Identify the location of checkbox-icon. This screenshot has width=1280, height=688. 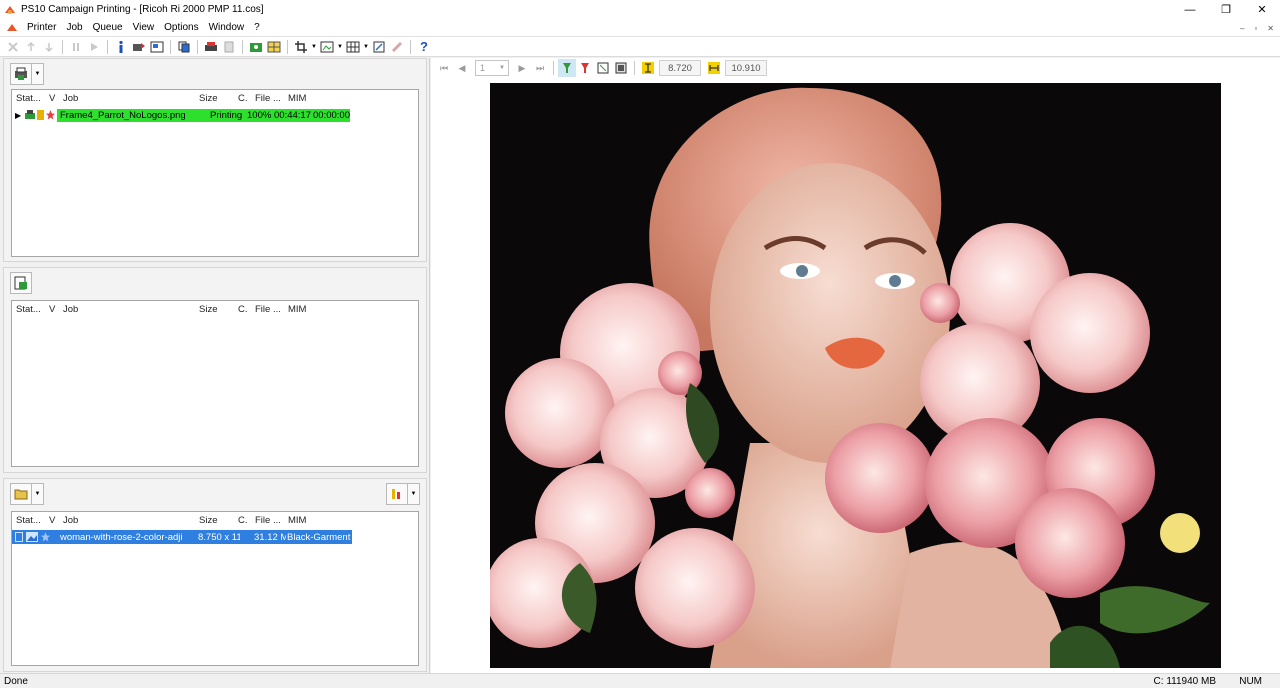
(19, 537).